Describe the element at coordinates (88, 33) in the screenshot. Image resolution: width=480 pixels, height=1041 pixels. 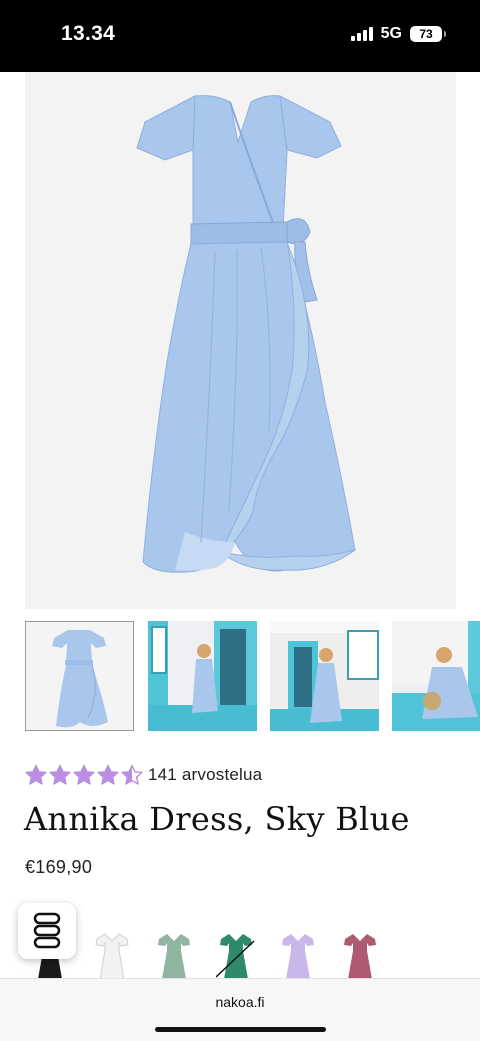
I see `status-time: 13.34` at that location.